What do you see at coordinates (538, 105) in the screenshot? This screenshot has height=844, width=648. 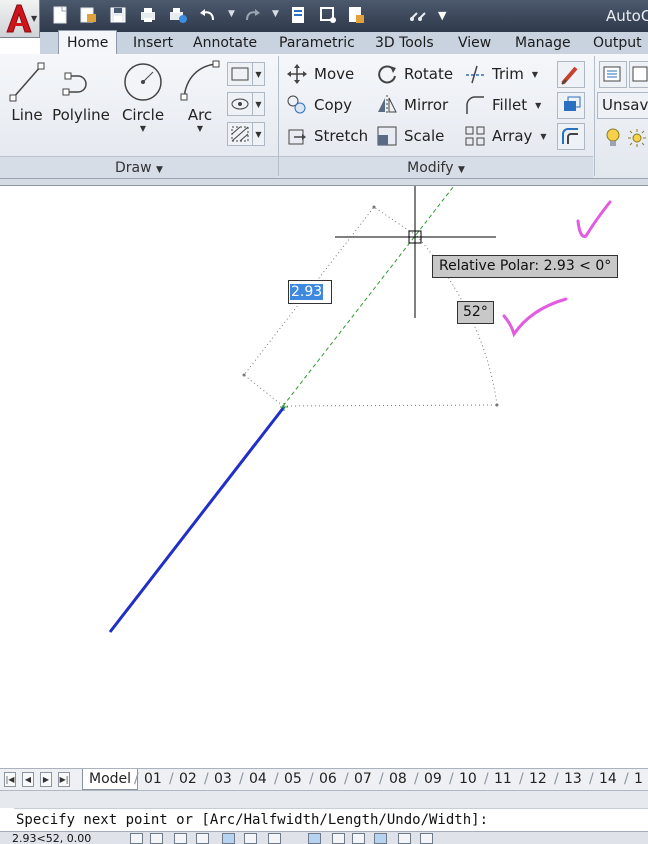 I see `fillet-dropdown-icon: ▼` at bounding box center [538, 105].